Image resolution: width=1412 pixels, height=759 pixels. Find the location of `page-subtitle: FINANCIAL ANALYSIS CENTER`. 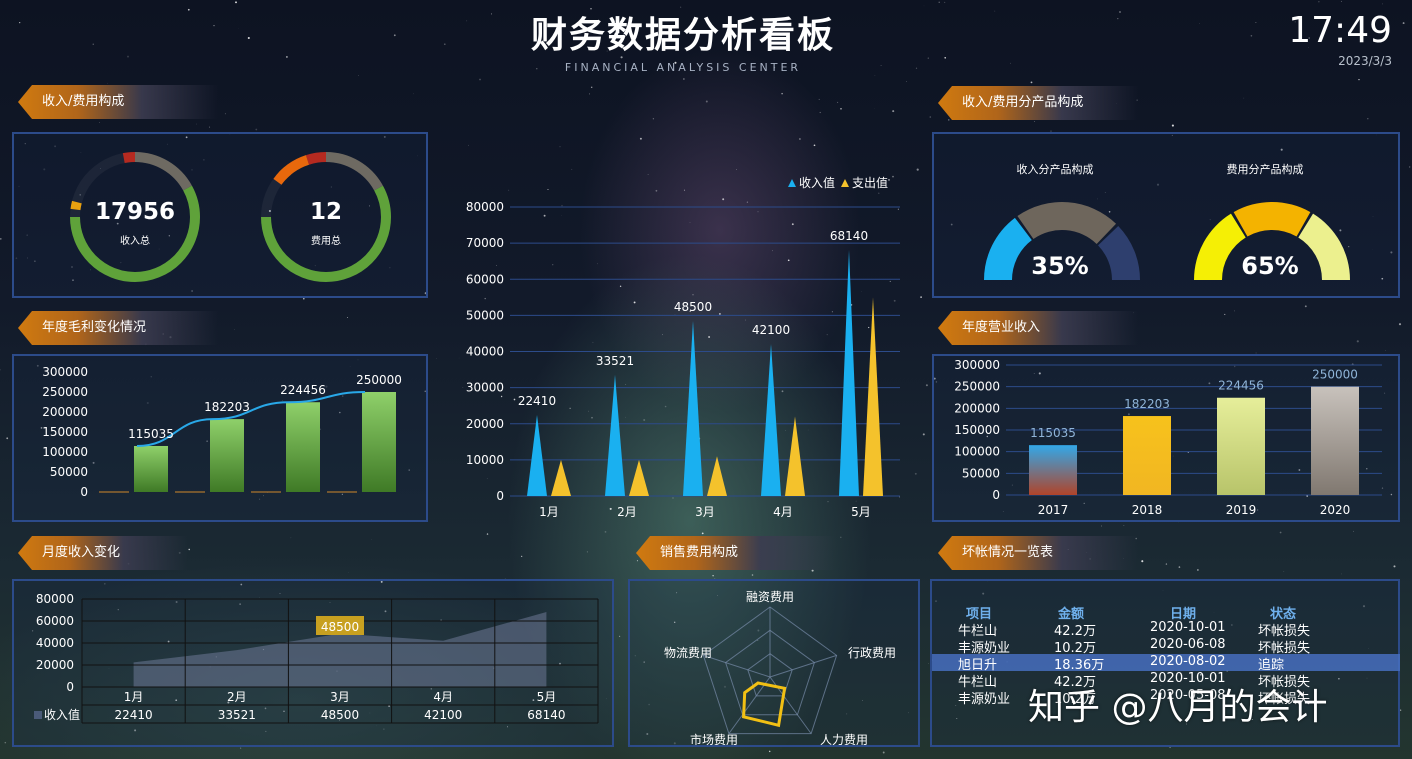

page-subtitle: FINANCIAL ANALYSIS CENTER is located at coordinates (683, 67).